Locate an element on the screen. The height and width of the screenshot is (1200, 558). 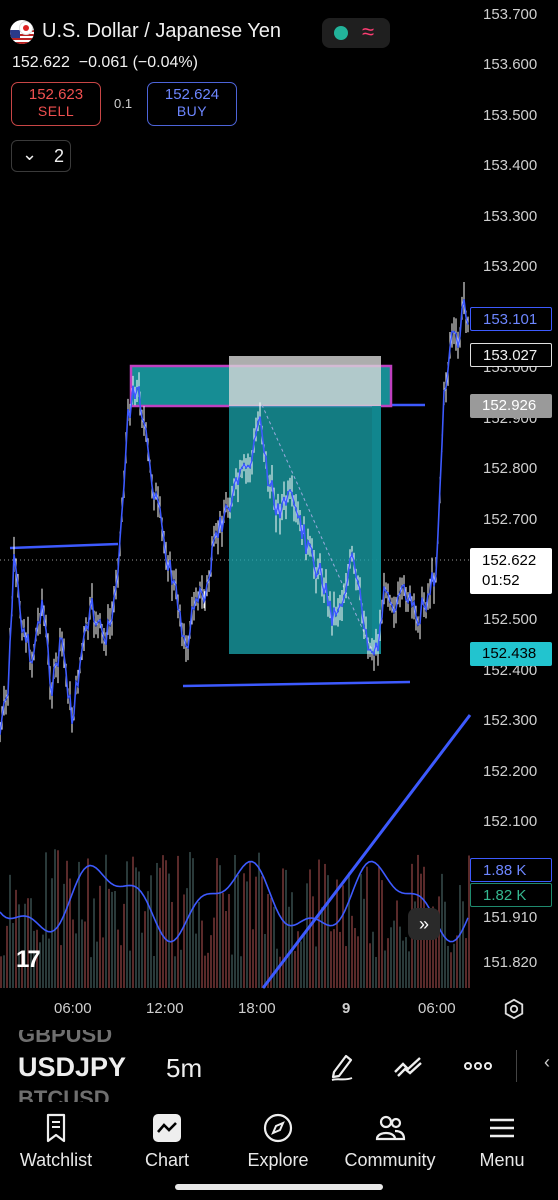
scroll-to-latest-button: » is located at coordinates (424, 924).